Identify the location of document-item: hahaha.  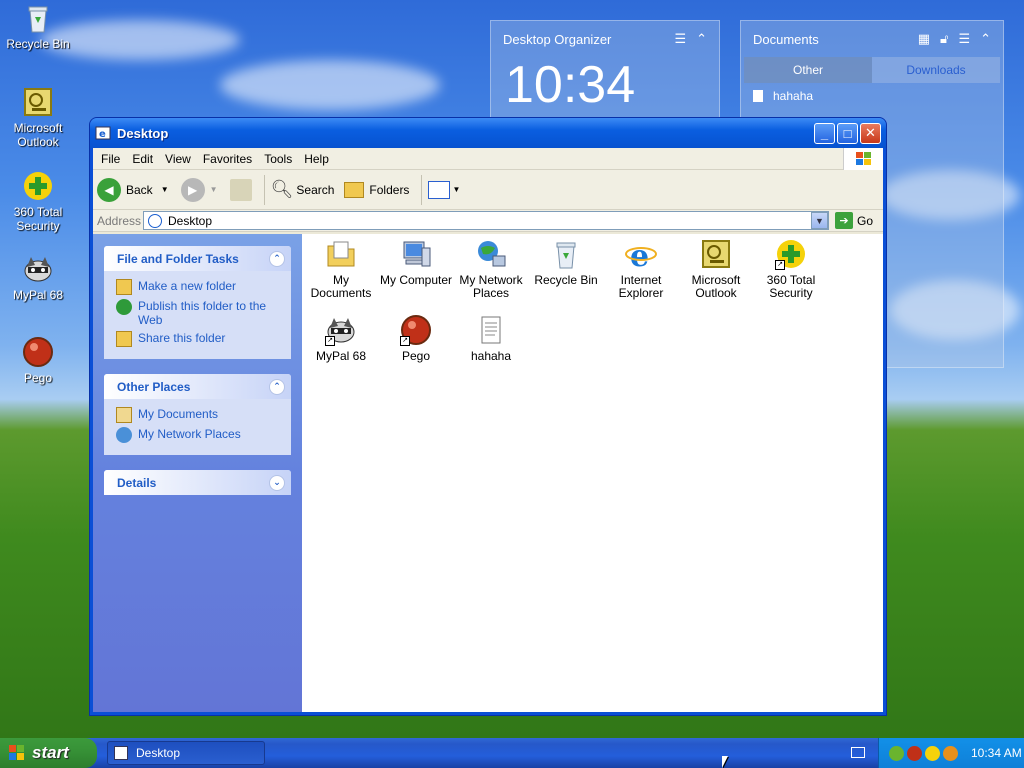
(872, 96).